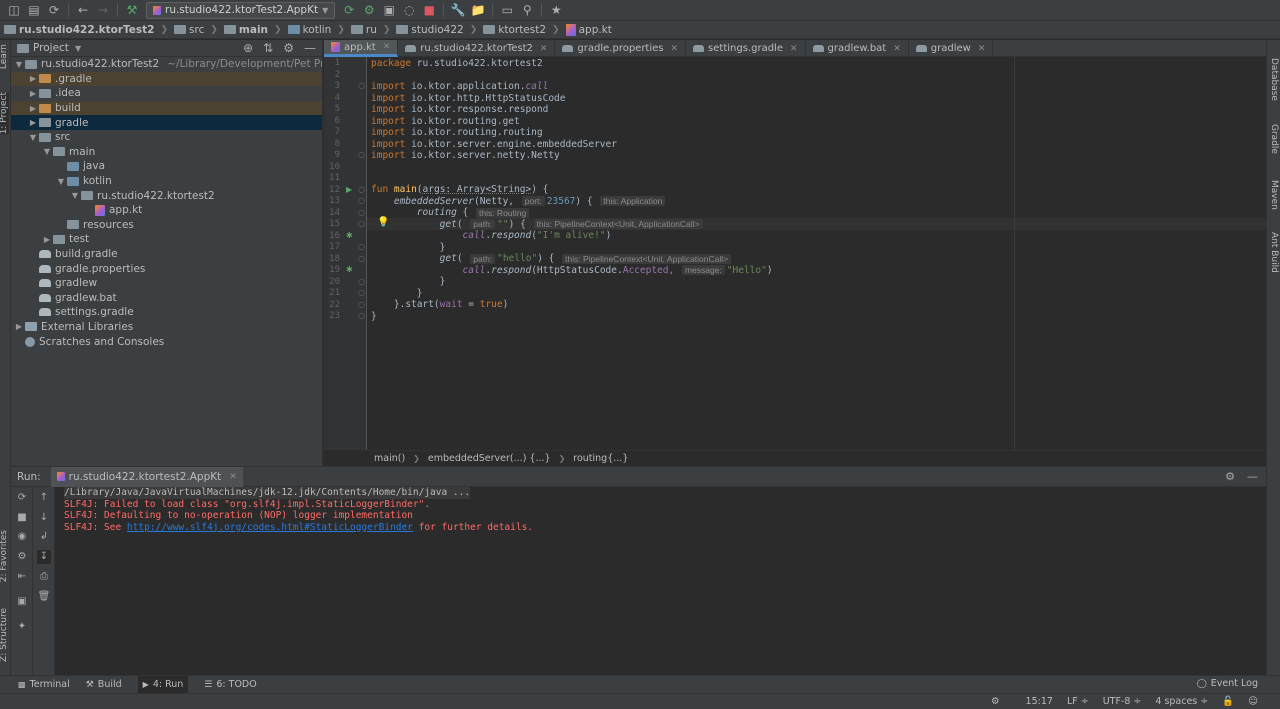 This screenshot has height=709, width=1280. I want to click on tree-item: resources, so click(166, 225).